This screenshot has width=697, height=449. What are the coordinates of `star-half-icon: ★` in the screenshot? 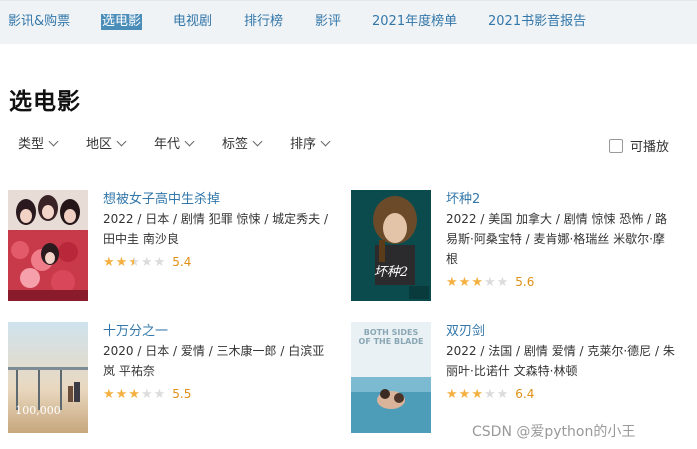 It's located at (134, 262).